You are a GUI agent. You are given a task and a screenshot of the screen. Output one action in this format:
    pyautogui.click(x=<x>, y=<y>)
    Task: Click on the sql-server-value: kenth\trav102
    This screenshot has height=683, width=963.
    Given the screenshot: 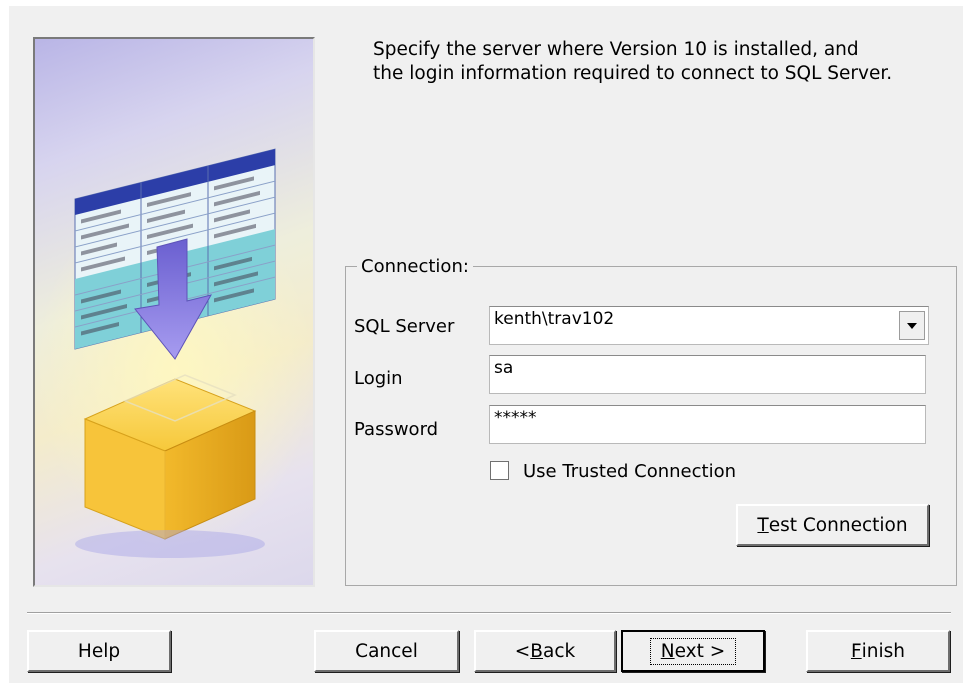 What is the action you would take?
    pyautogui.click(x=554, y=319)
    